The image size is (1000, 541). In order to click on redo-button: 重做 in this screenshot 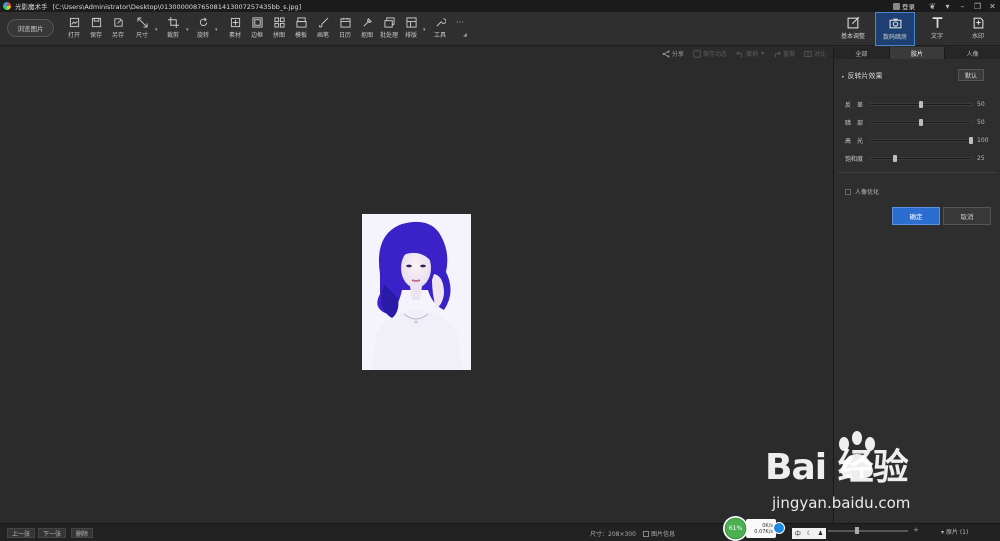, I will do `click(784, 53)`.